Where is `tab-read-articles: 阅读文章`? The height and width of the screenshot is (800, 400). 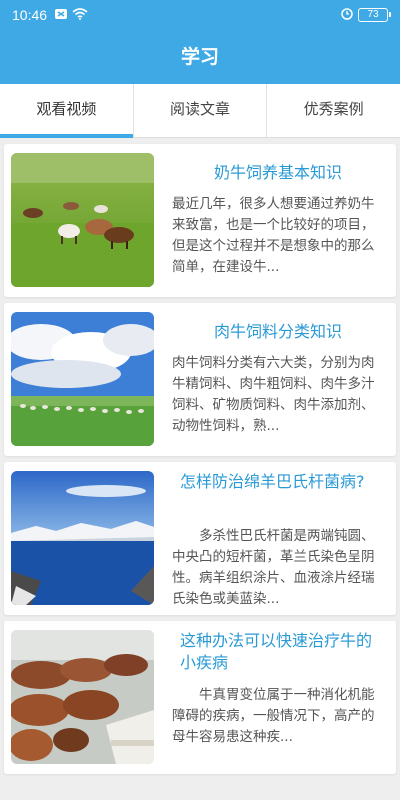
tab-read-articles: 阅读文章 is located at coordinates (199, 110).